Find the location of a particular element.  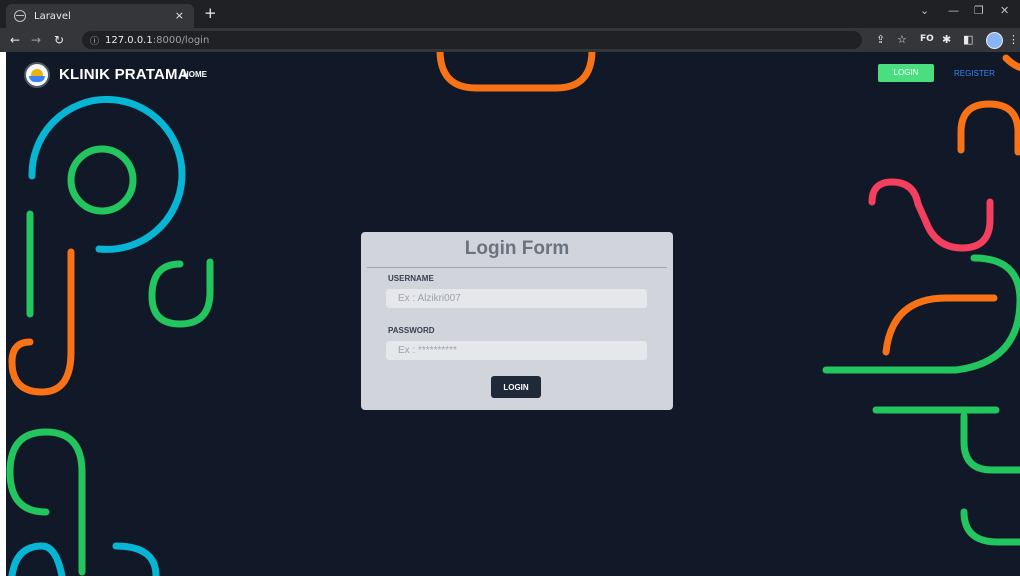

reload-icon: ↻ is located at coordinates (59, 40).